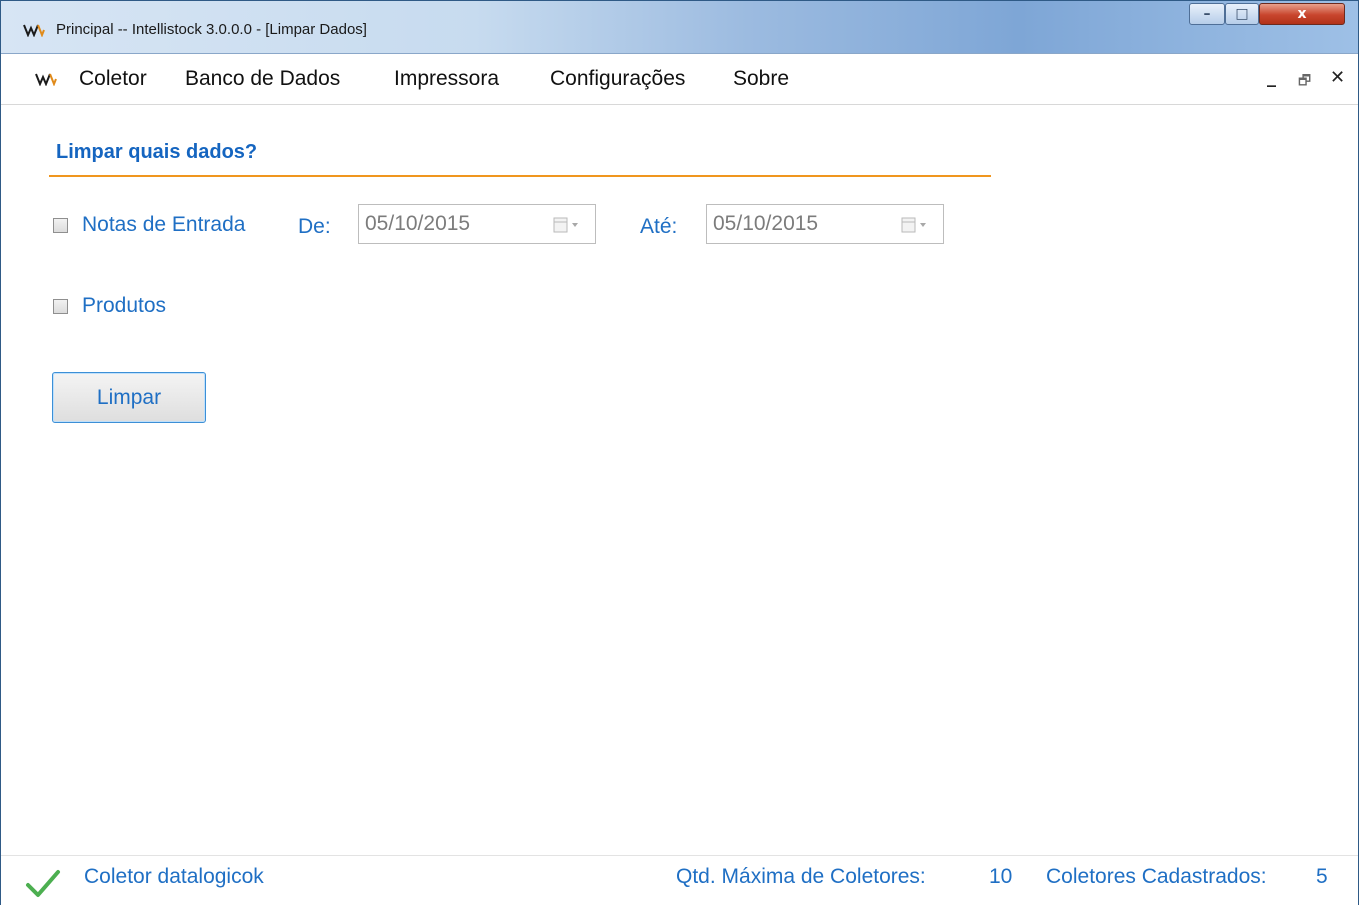 This screenshot has width=1359, height=905. Describe the element at coordinates (659, 226) in the screenshot. I see `date-to-label: Até:` at that location.